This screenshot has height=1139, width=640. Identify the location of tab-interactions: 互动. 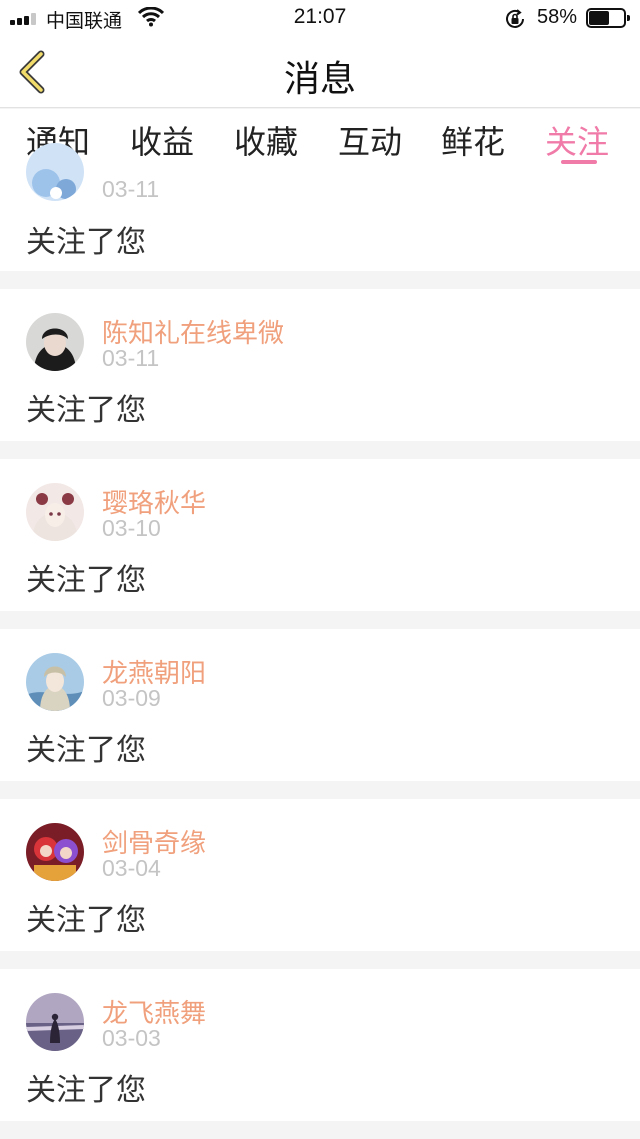
(370, 140).